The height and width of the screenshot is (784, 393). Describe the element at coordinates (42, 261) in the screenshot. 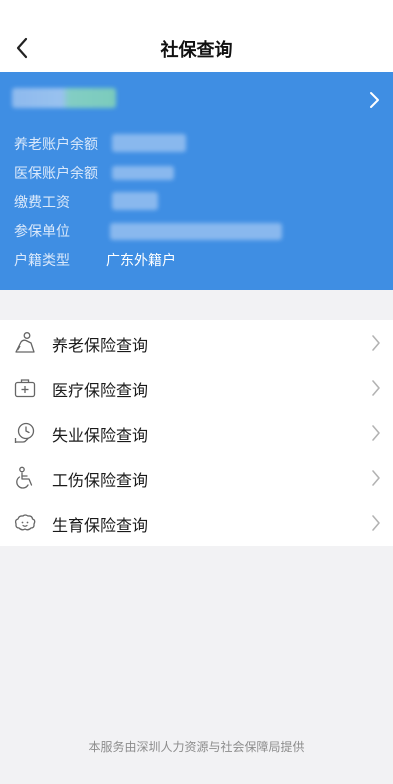

I see `household-type-label: 户籍类型` at that location.